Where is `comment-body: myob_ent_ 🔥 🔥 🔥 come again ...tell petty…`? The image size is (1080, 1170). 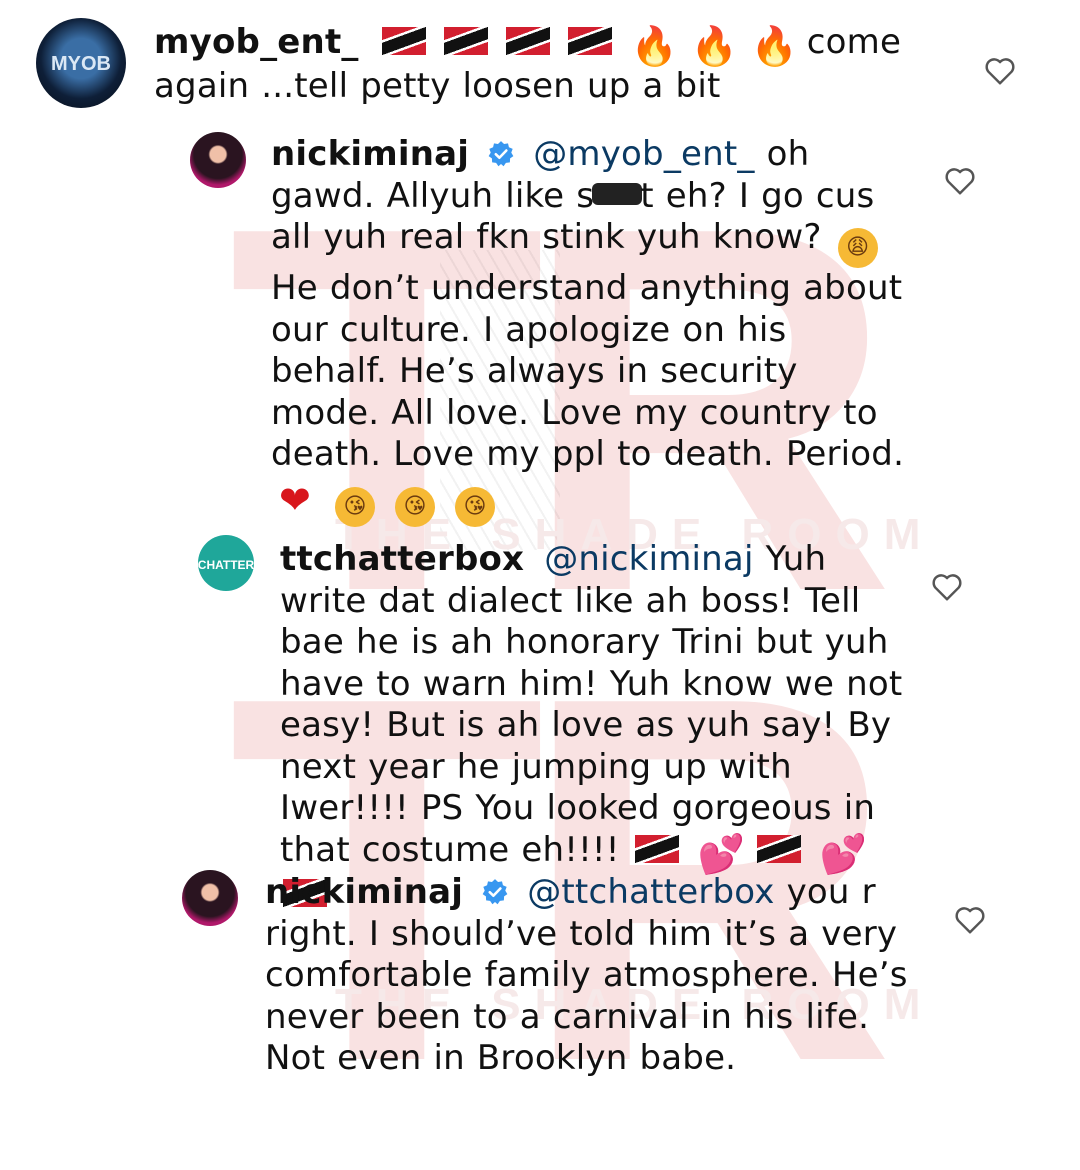 comment-body: myob_ent_ 🔥 🔥 🔥 come again ...tell petty… is located at coordinates (534, 65).